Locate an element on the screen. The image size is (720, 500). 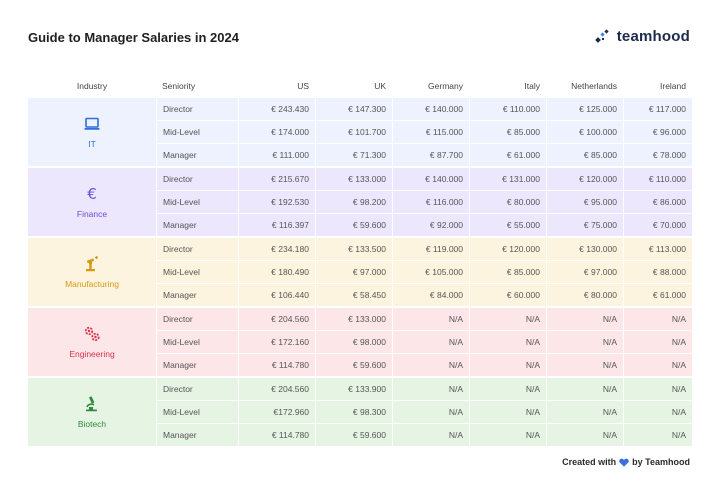
table-row: Mid-Level € 172.160 € 98.000 N/A N/A N/A N/A is located at coordinates (424, 341).